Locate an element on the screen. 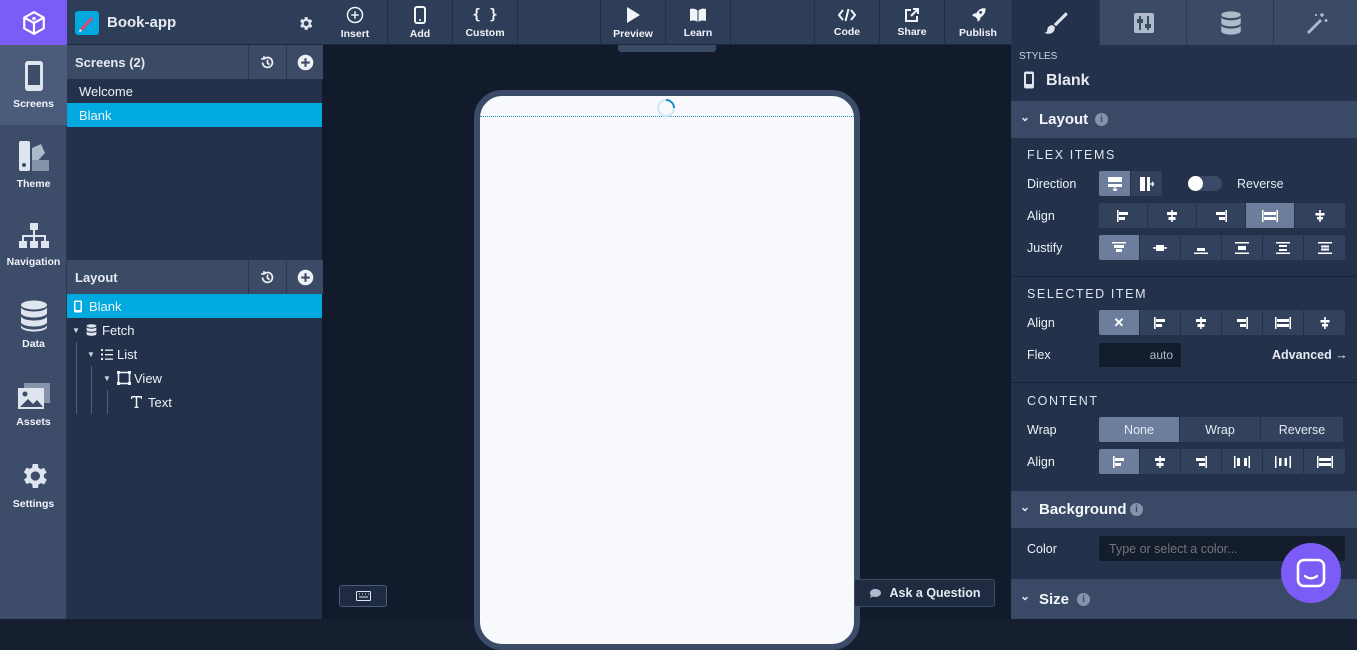 The height and width of the screenshot is (650, 1357). add-screen-button is located at coordinates (304, 62).